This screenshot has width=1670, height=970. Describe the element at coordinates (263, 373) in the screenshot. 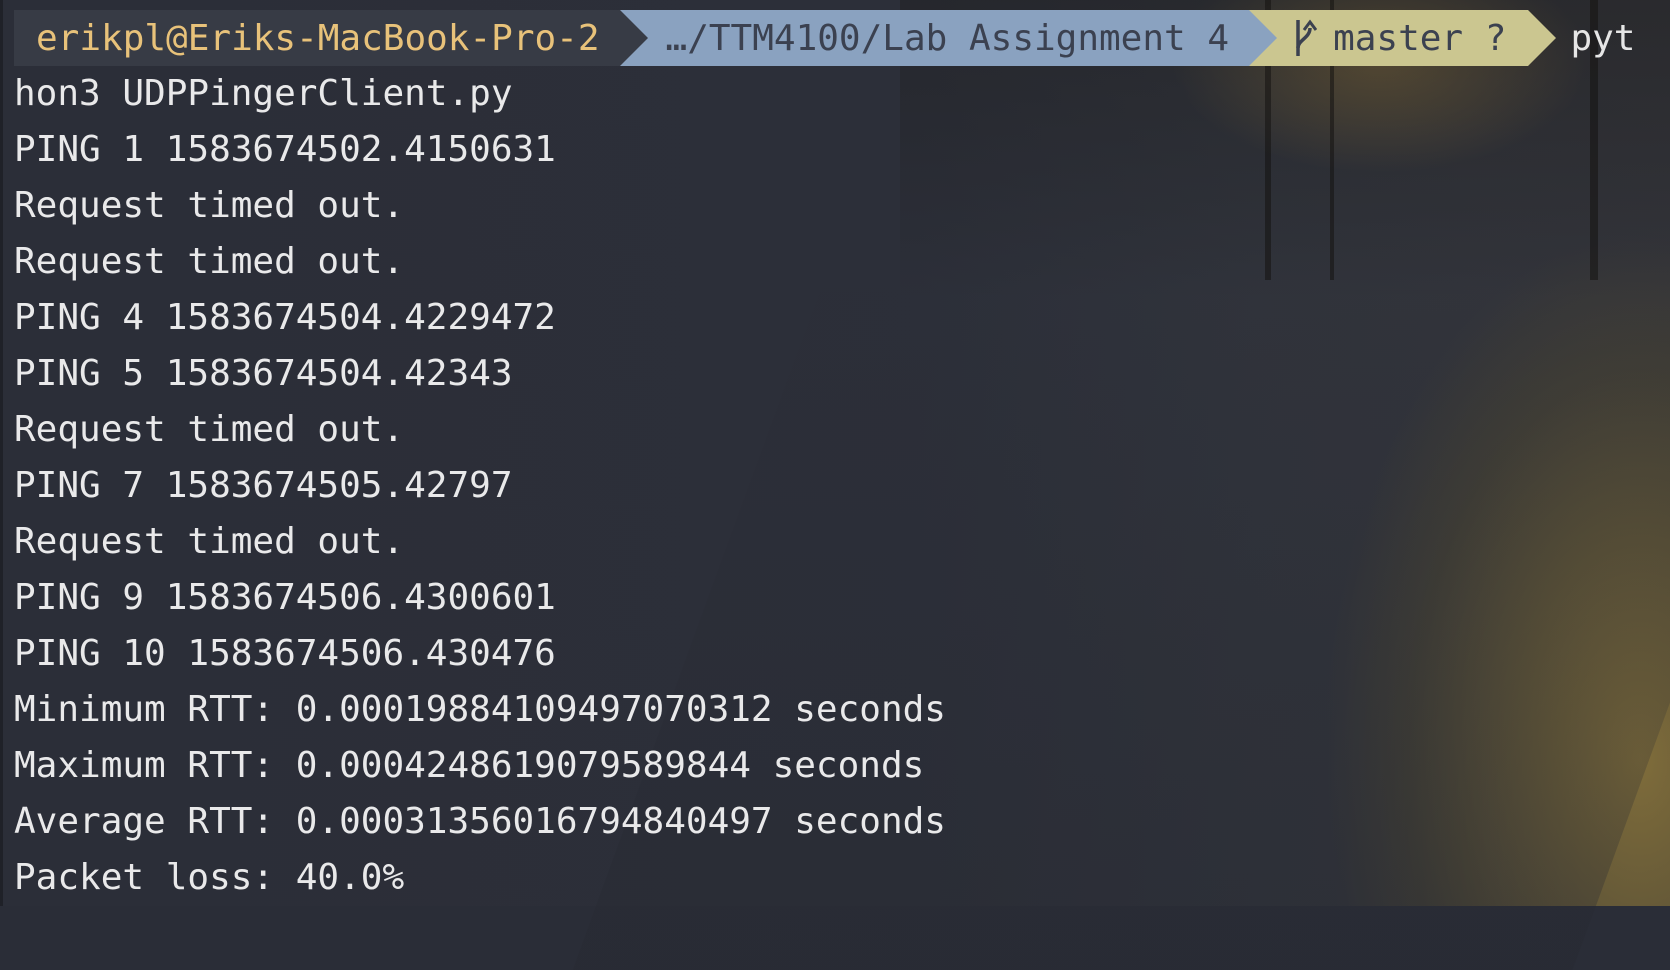

I see `output-line: PING 5 1583674504.42343` at that location.